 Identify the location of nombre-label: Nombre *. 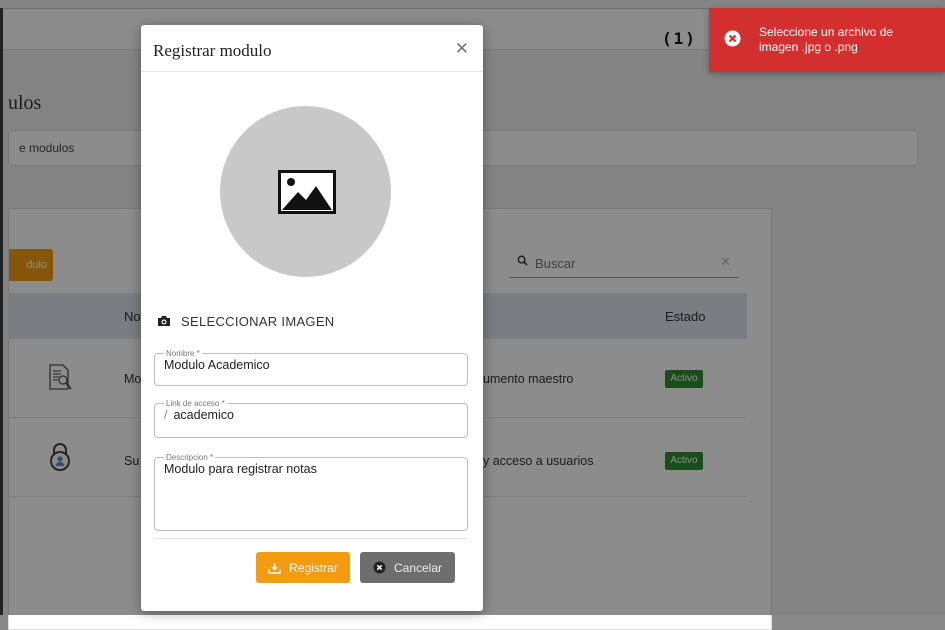
(183, 353).